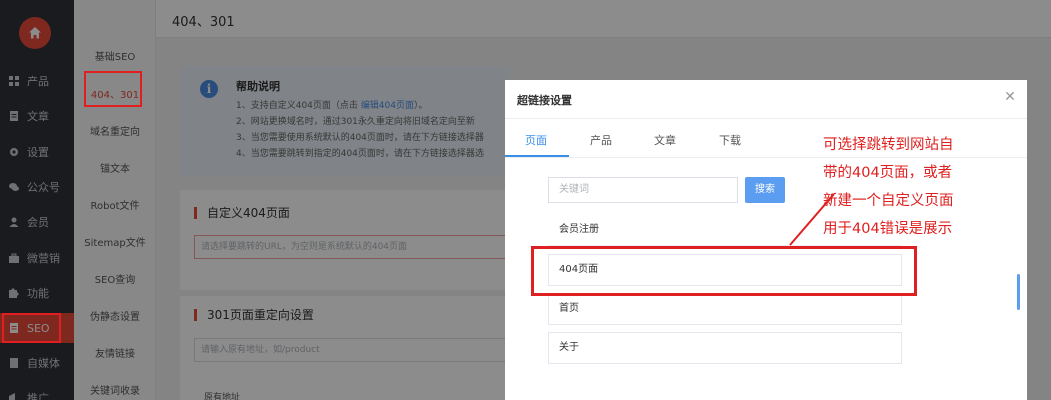 This screenshot has height=400, width=1051. What do you see at coordinates (665, 140) in the screenshot?
I see `tab-articles: 文章` at bounding box center [665, 140].